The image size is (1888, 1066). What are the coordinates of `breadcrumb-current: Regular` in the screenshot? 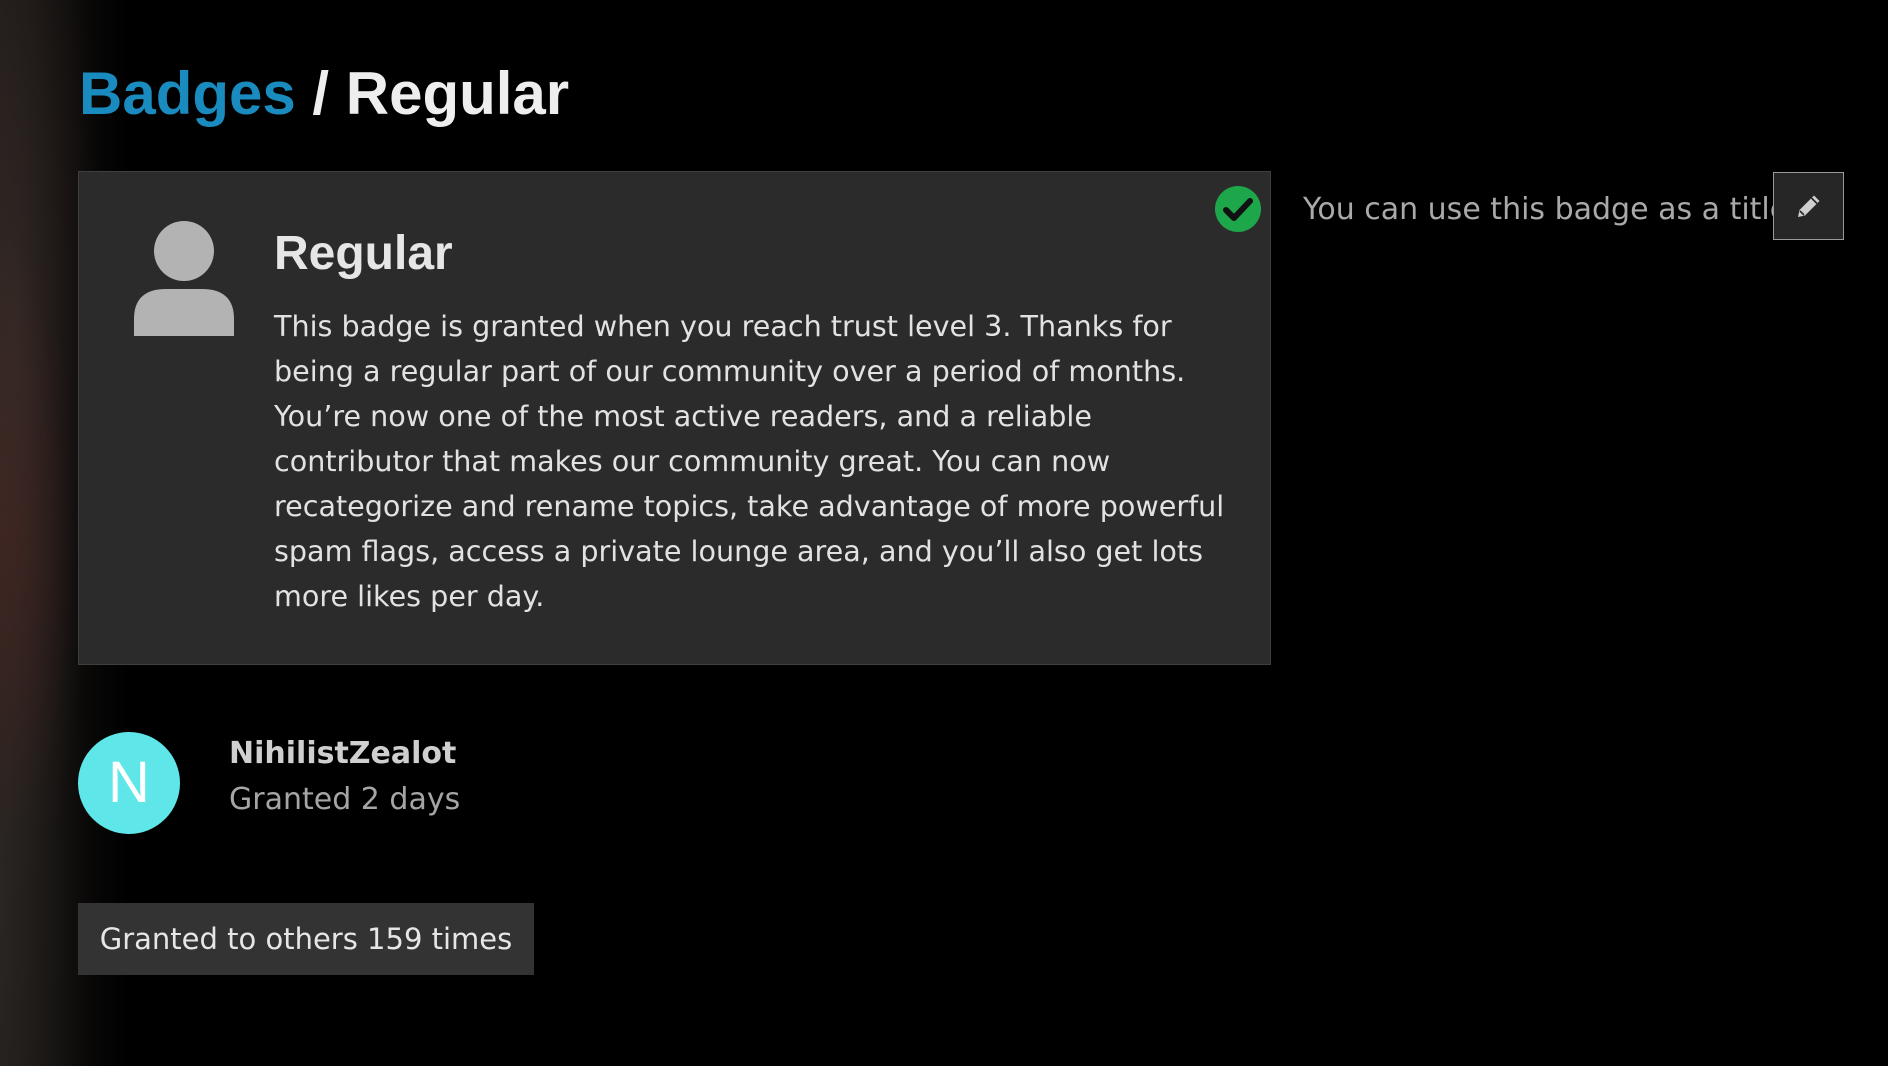 It's located at (457, 93).